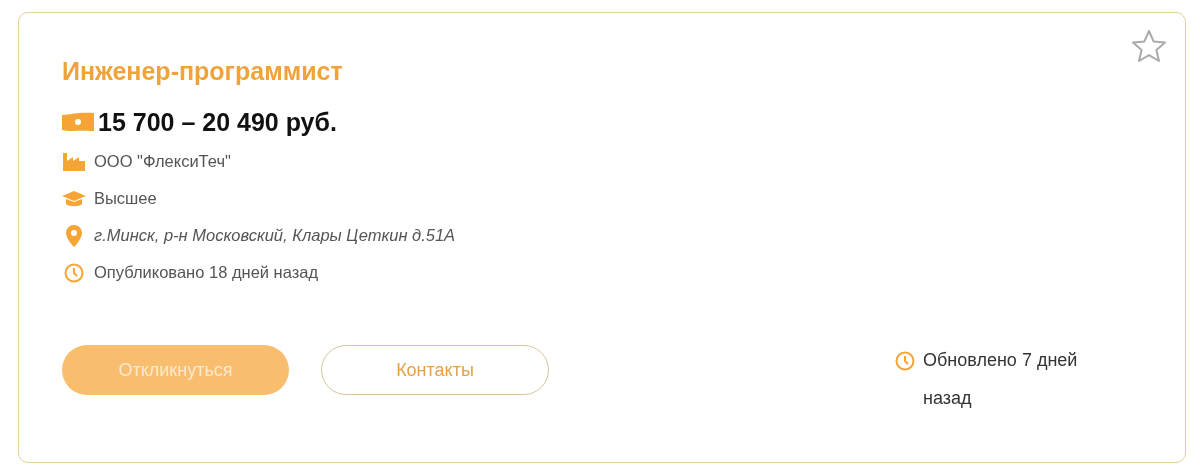 The image size is (1200, 475). Describe the element at coordinates (74, 235) in the screenshot. I see `map-pin-icon` at that location.